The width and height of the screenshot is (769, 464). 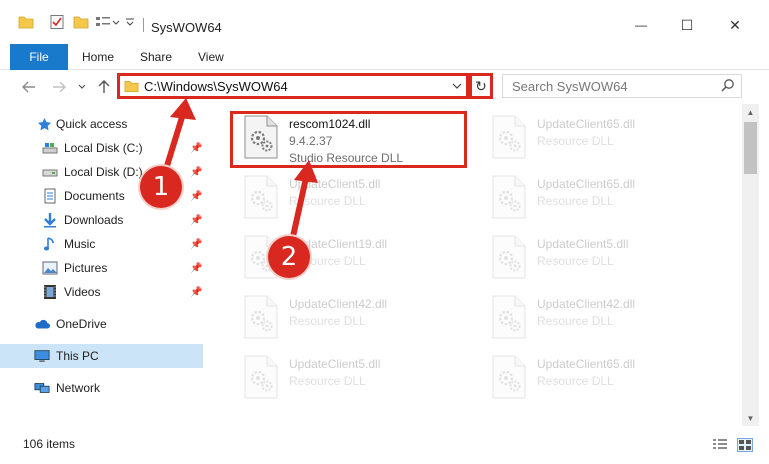 What do you see at coordinates (81, 22) in the screenshot?
I see `new-folder-icon` at bounding box center [81, 22].